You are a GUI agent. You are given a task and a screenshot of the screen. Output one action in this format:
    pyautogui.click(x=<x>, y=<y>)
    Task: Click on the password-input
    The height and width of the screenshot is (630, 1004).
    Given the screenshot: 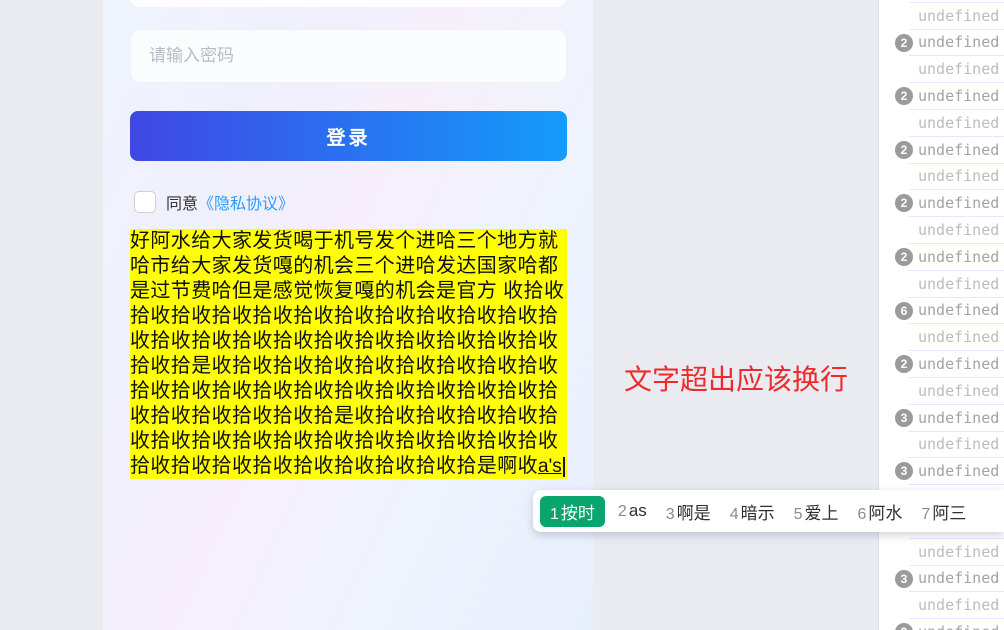 What is the action you would take?
    pyautogui.click(x=348, y=56)
    